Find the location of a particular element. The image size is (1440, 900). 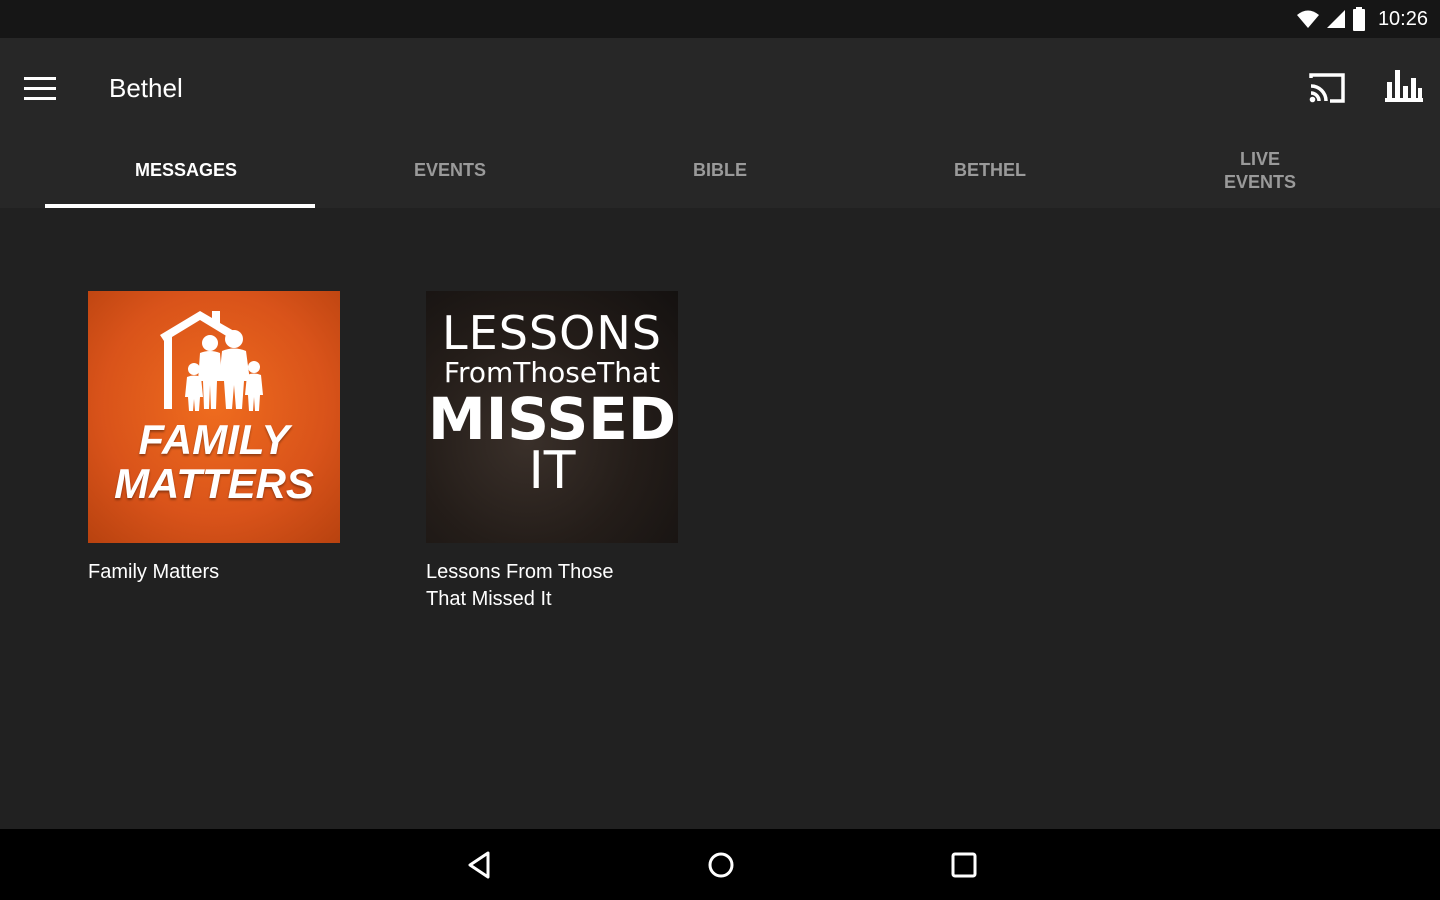

tab-bible: BIBLE is located at coordinates (720, 170).